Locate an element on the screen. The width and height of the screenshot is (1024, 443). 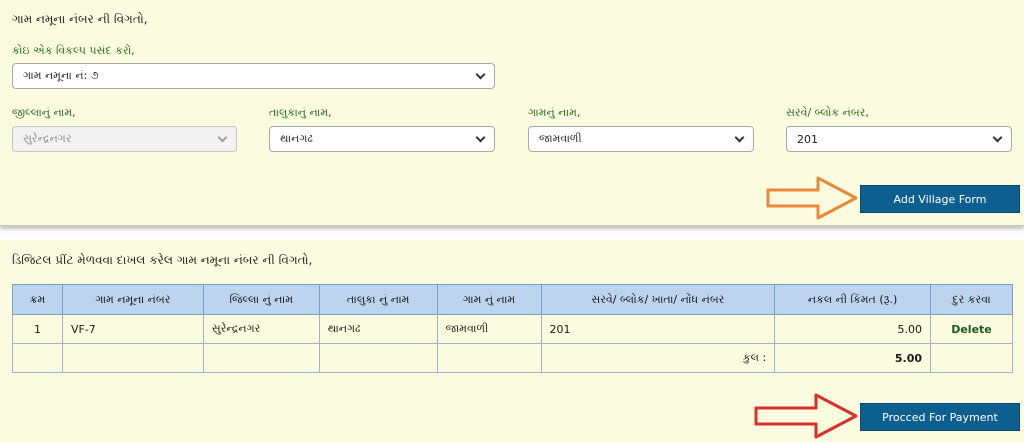
total-label: કુલ : is located at coordinates (658, 358).